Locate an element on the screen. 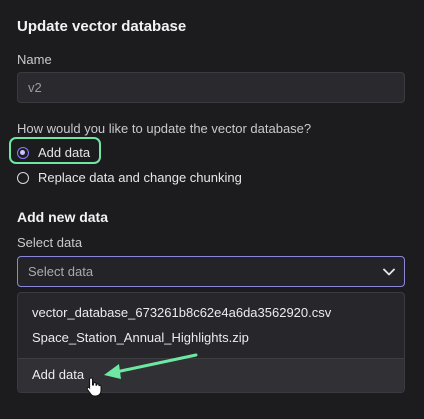 Image resolution: width=424 pixels, height=419 pixels. pointer-cursor-icon is located at coordinates (94, 387).